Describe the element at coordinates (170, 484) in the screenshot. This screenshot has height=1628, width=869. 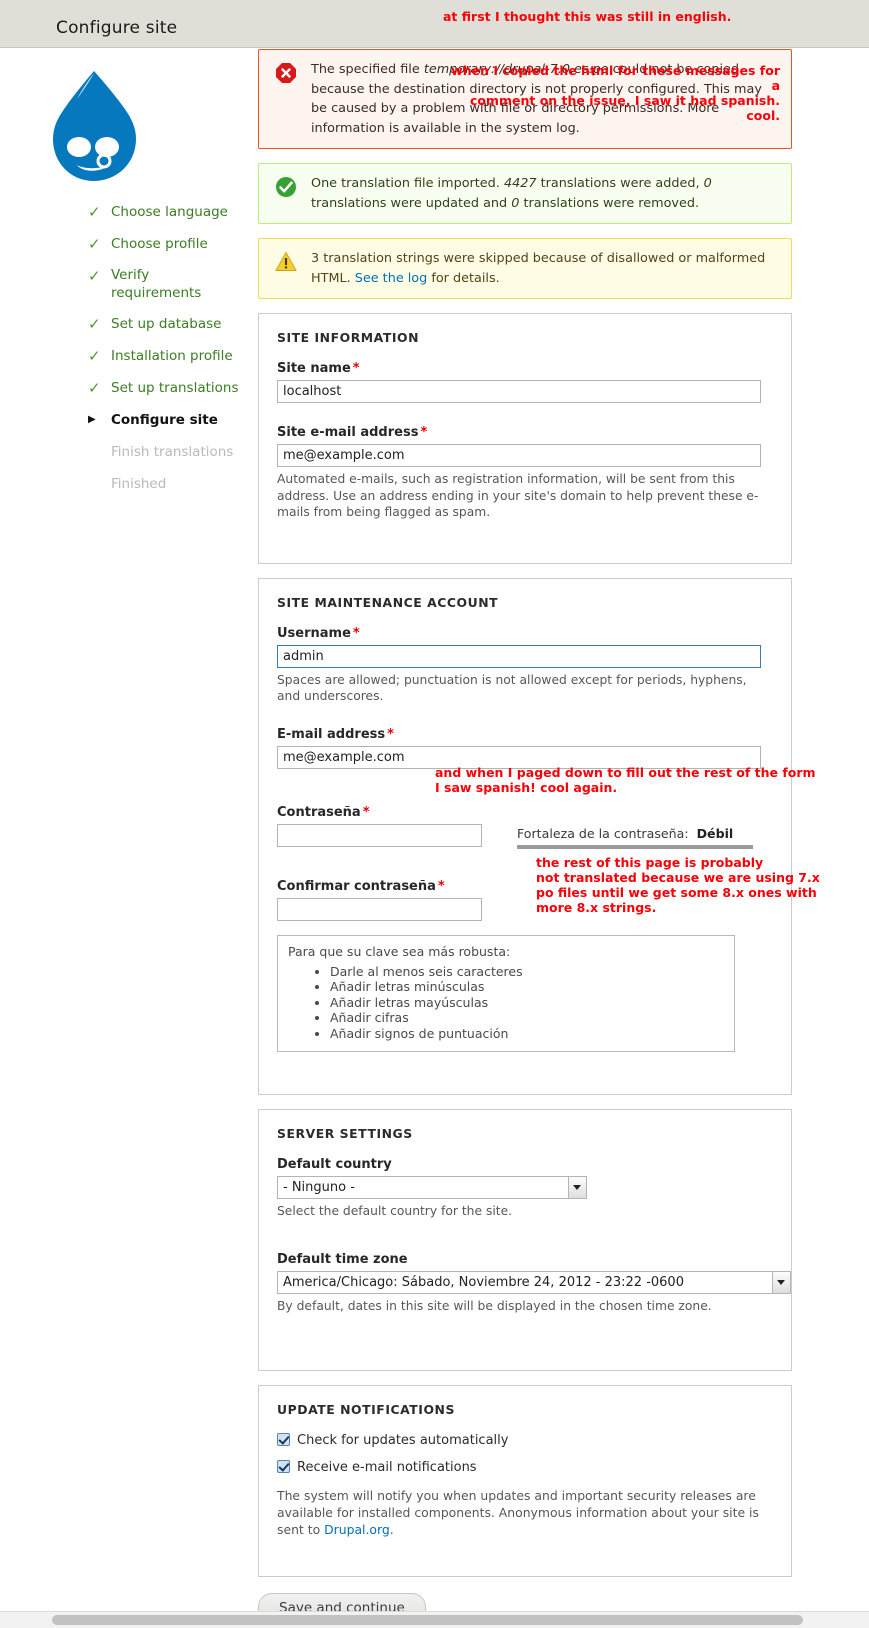
I see `step-finished: Finished` at that location.